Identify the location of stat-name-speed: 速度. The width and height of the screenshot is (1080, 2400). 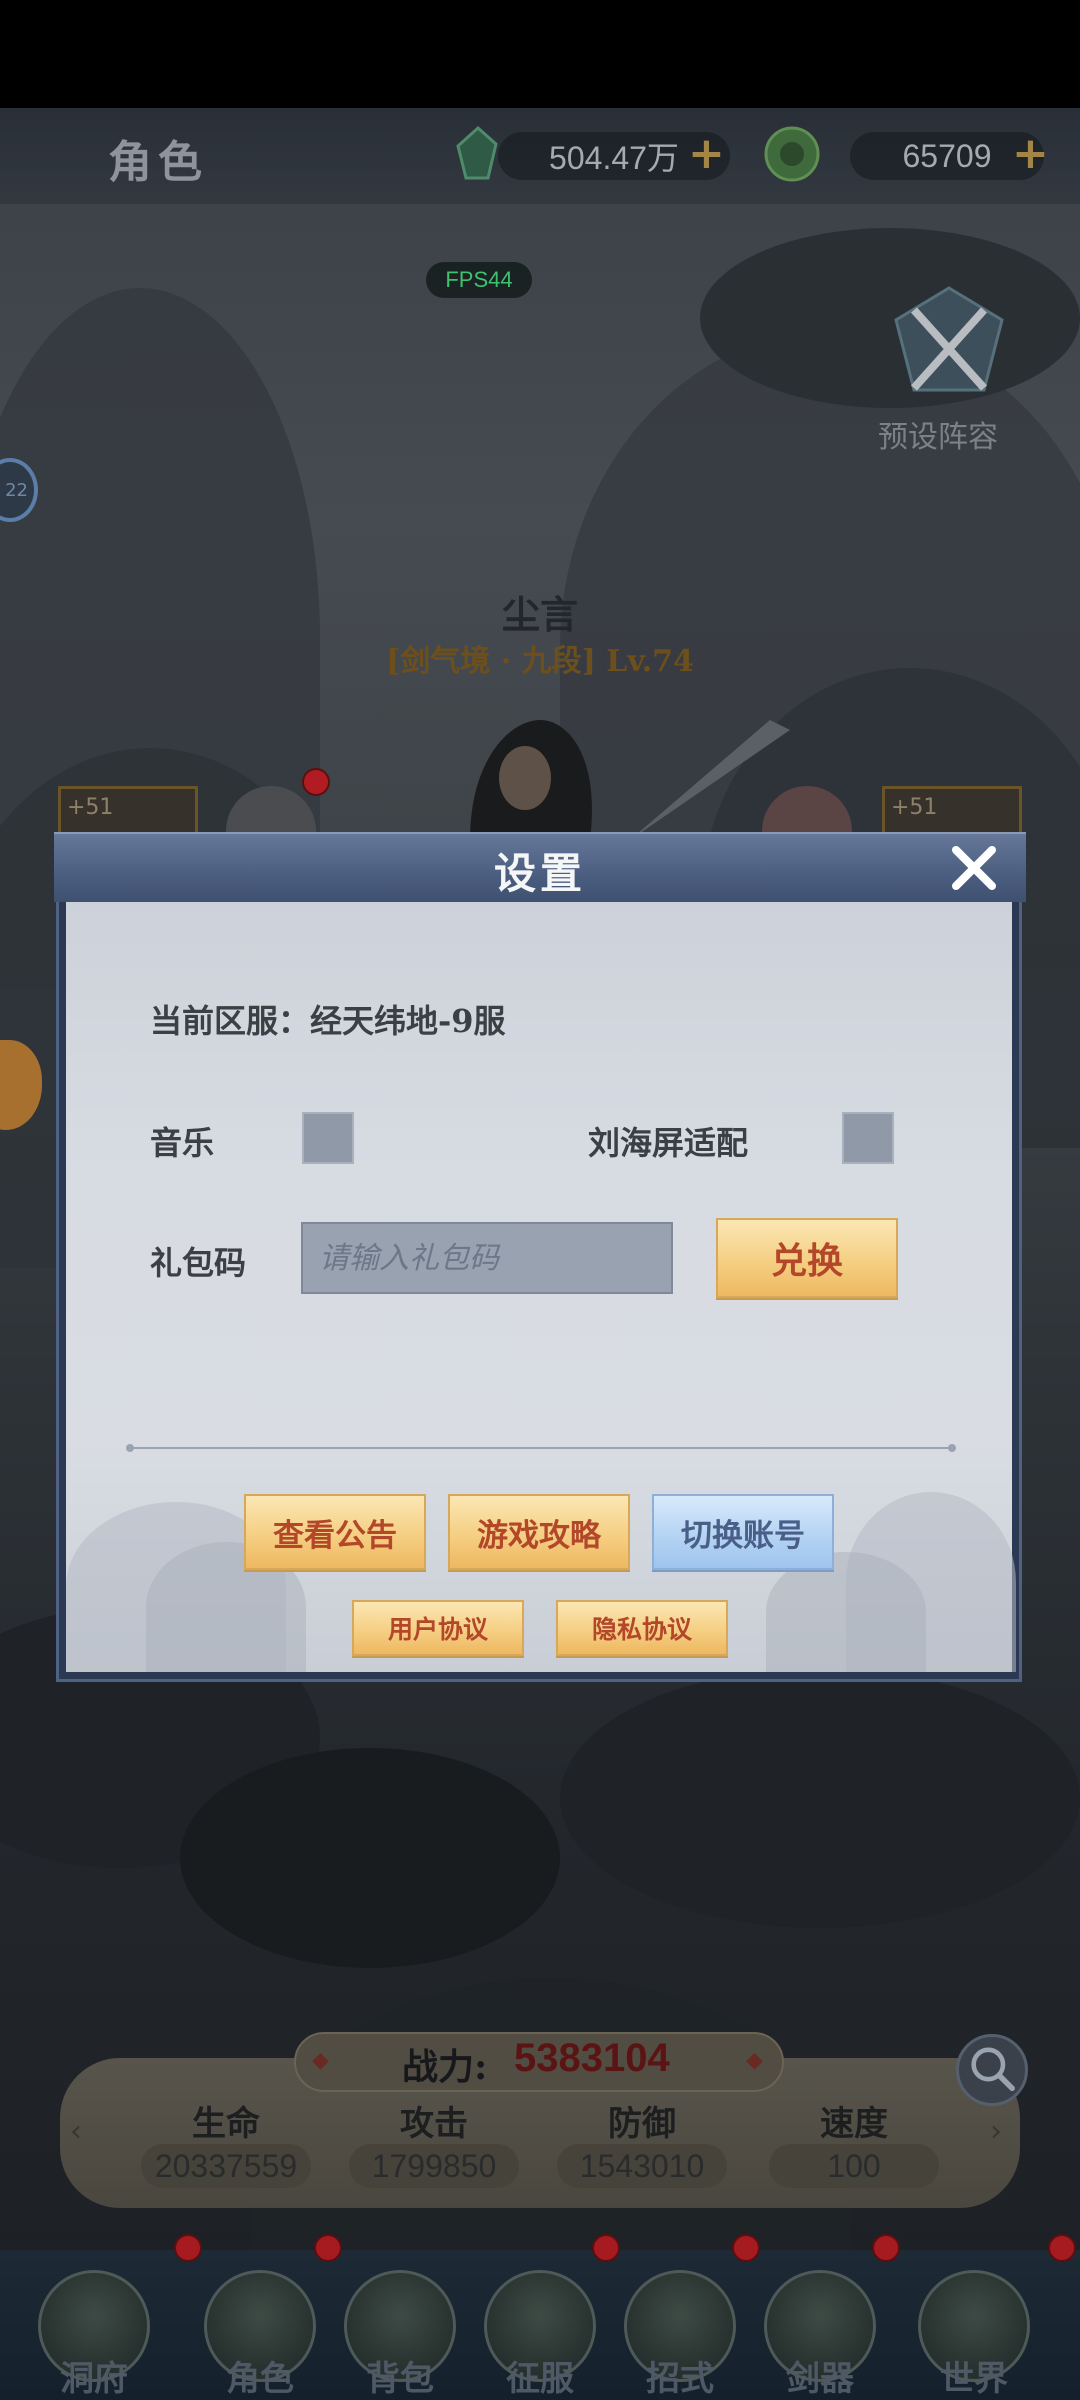
(854, 2124).